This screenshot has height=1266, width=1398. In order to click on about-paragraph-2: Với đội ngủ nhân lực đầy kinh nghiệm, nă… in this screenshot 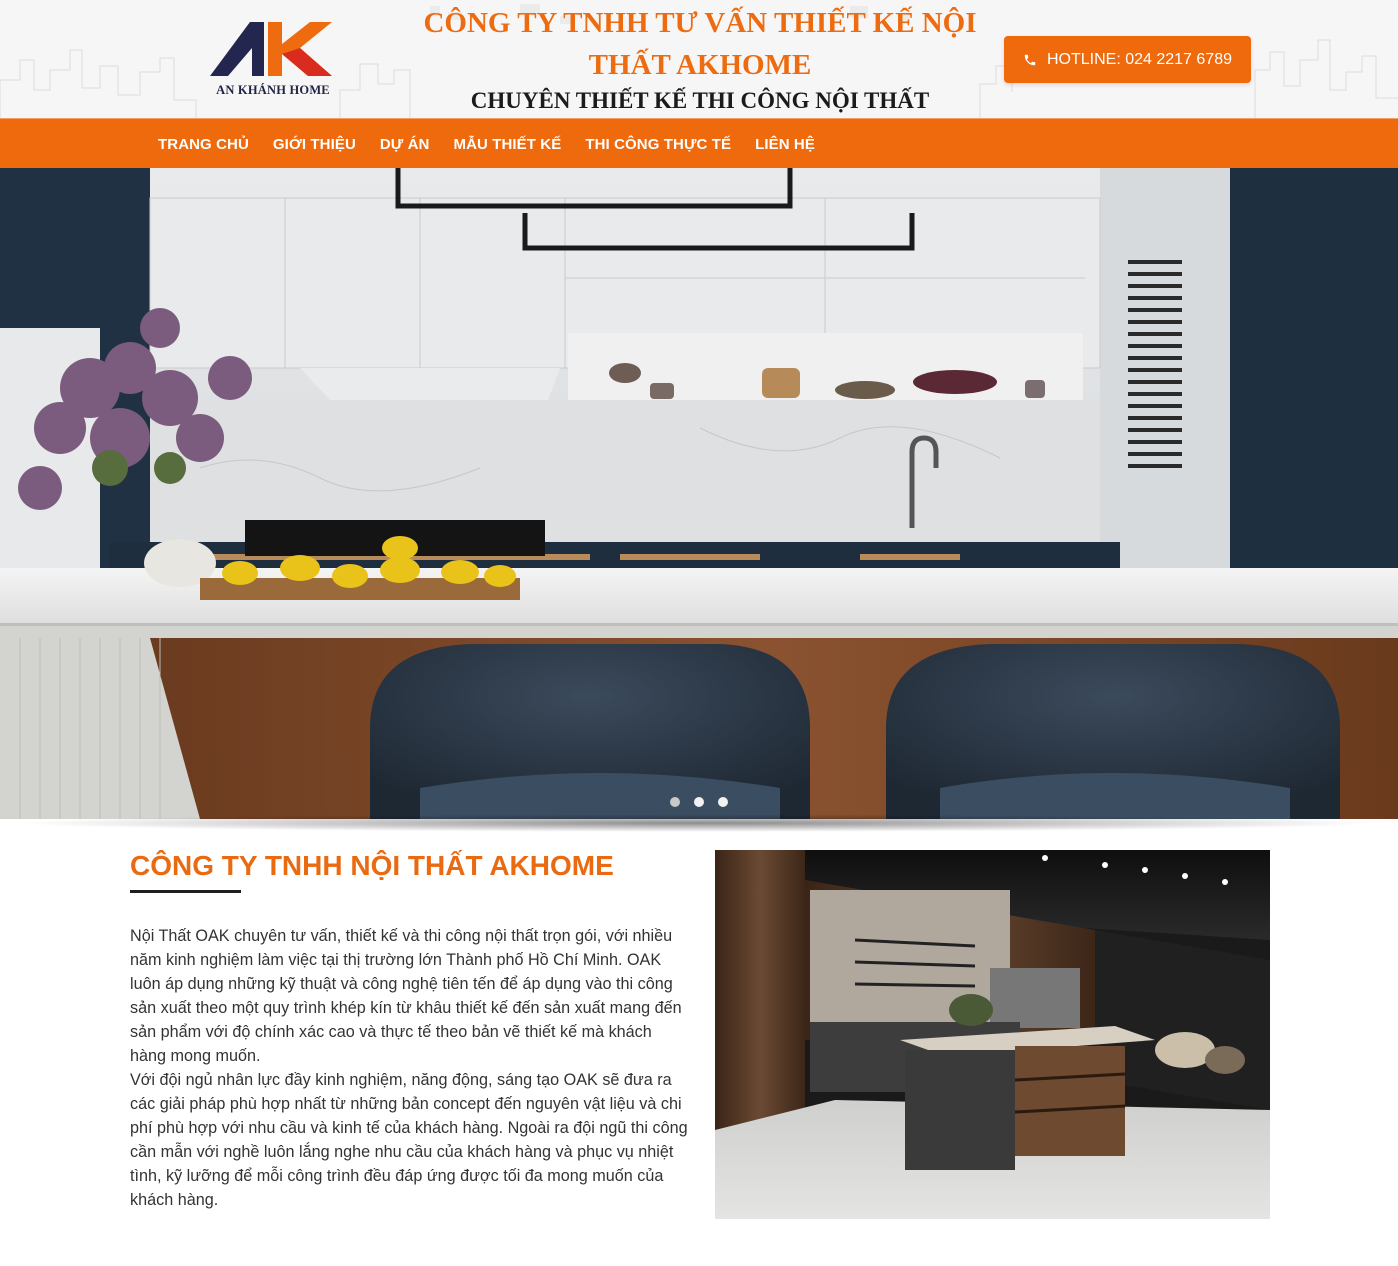, I will do `click(409, 1140)`.